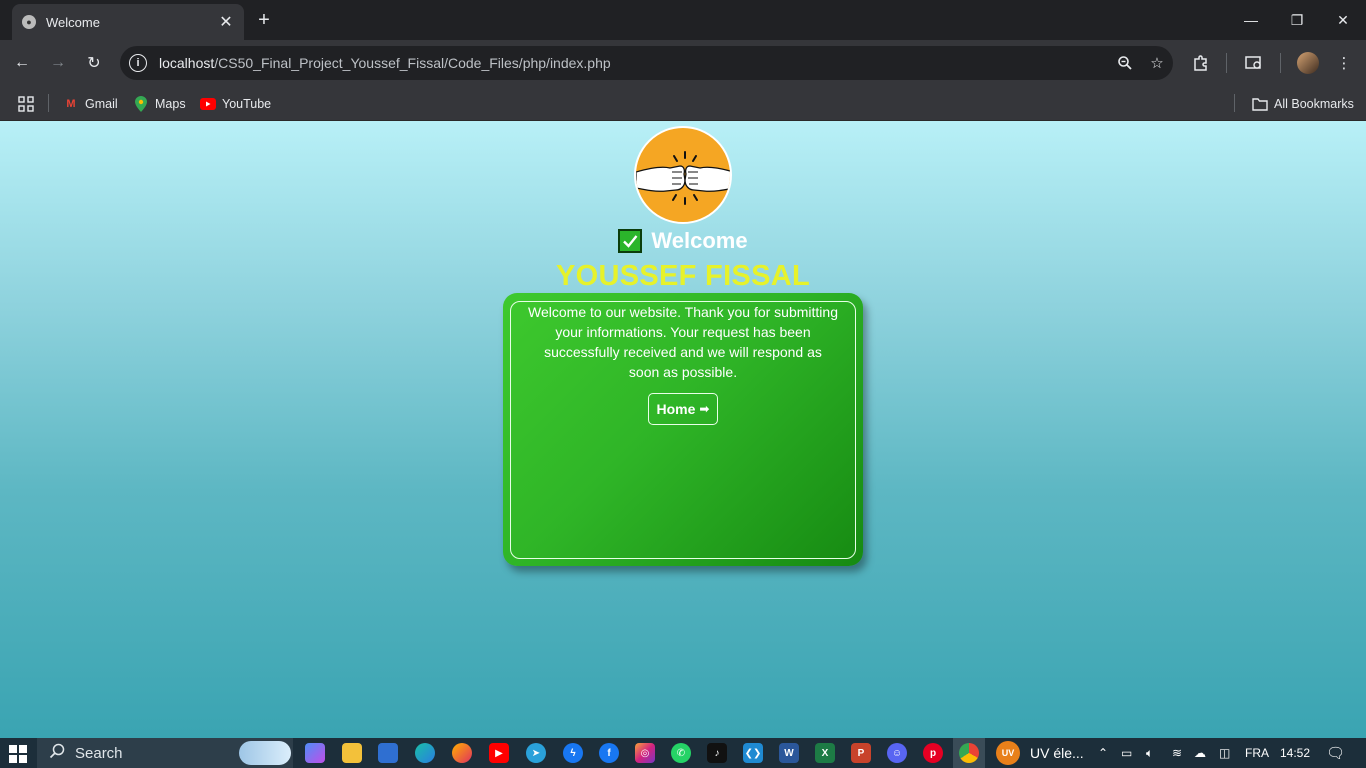  I want to click on welcome-heading: Welcome, so click(699, 240).